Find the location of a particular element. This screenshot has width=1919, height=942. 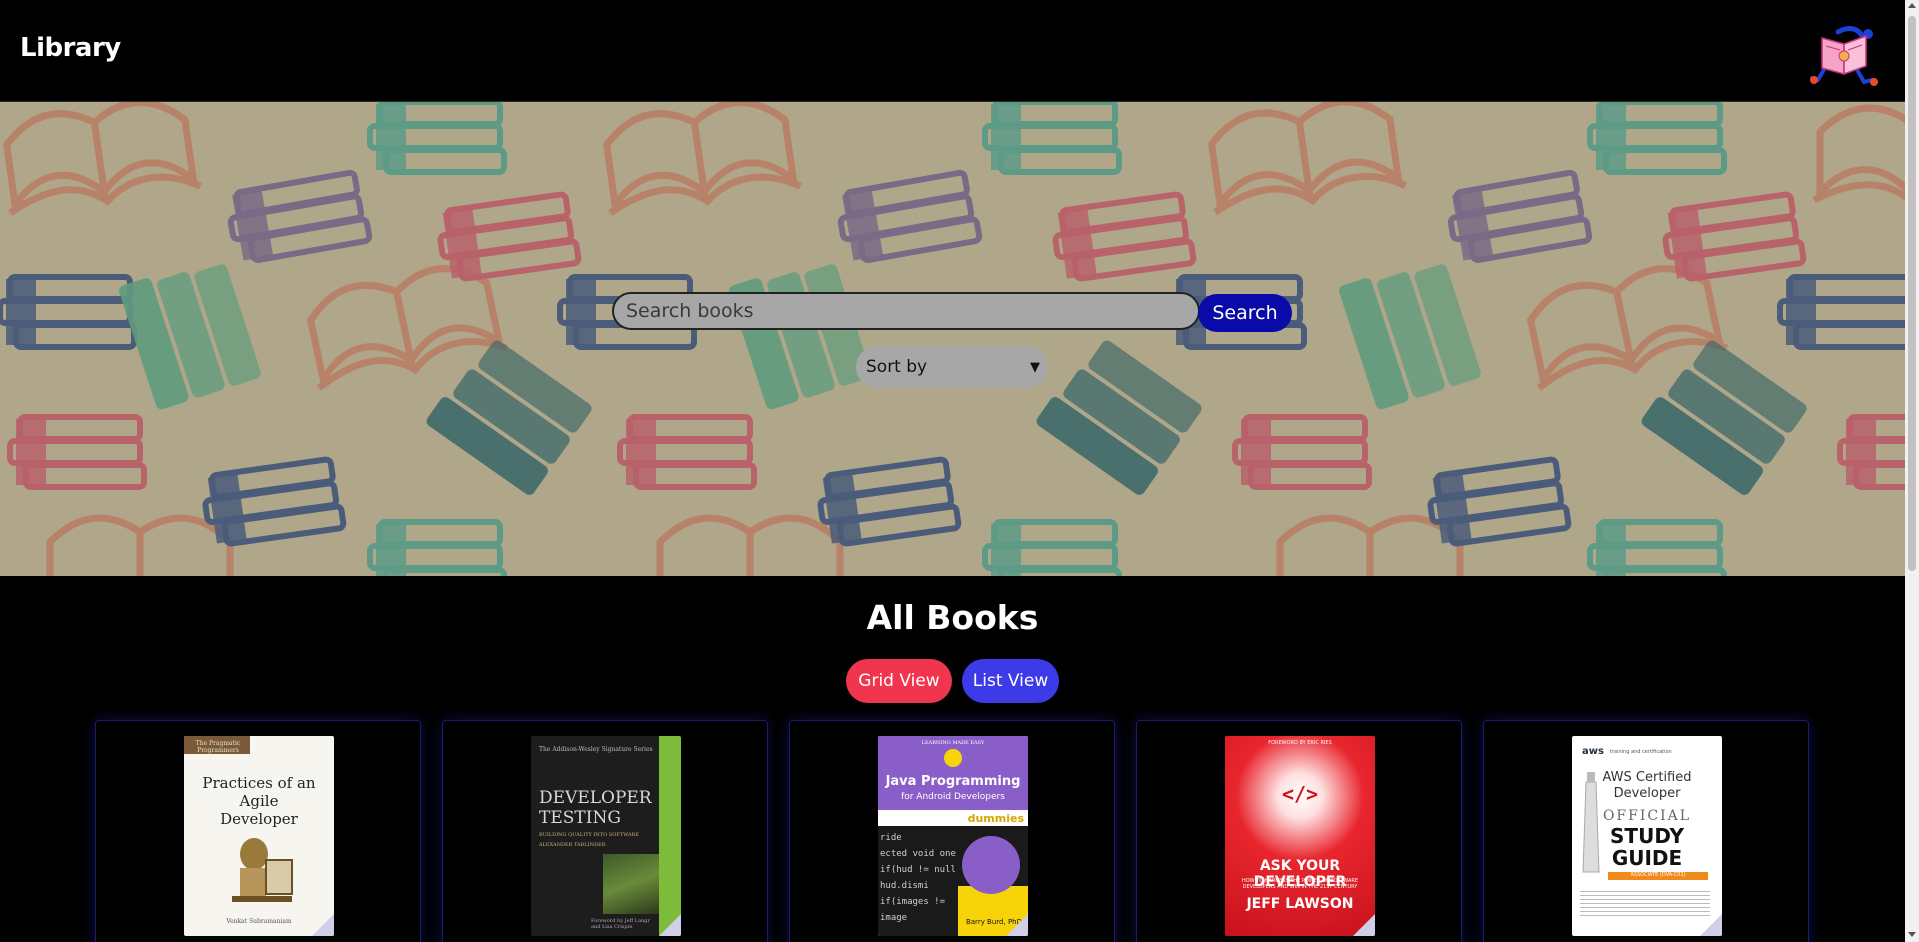

code-line: if(hud != null is located at coordinates (918, 870).